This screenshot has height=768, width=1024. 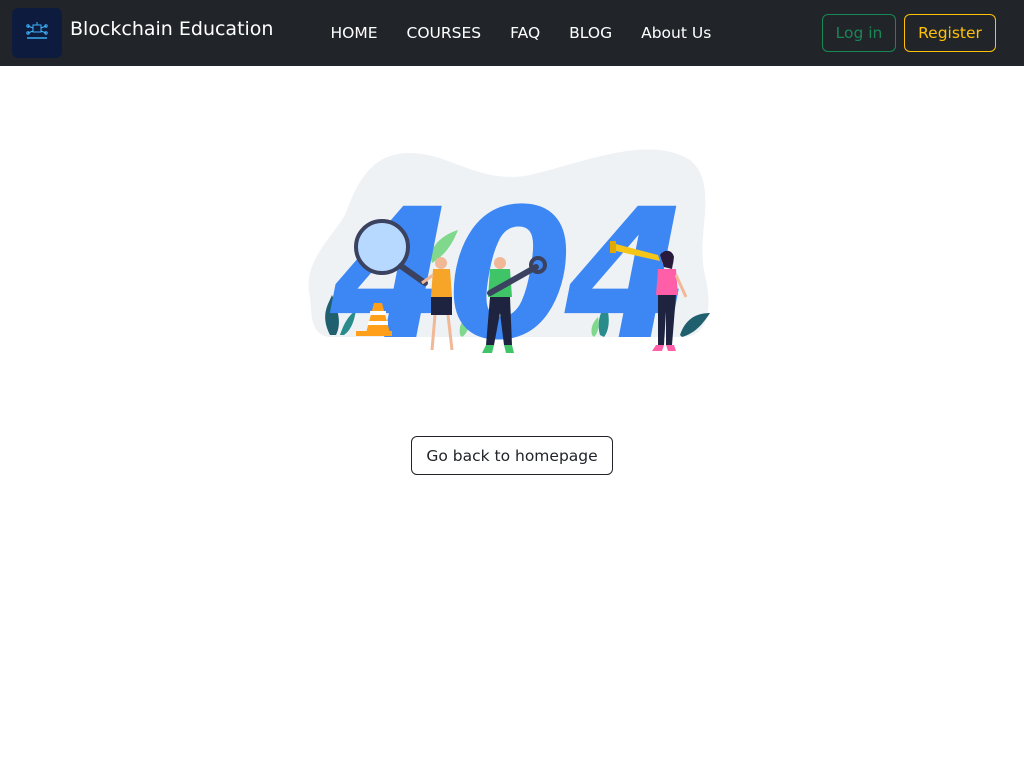 What do you see at coordinates (950, 33) in the screenshot?
I see `register-button: Register` at bounding box center [950, 33].